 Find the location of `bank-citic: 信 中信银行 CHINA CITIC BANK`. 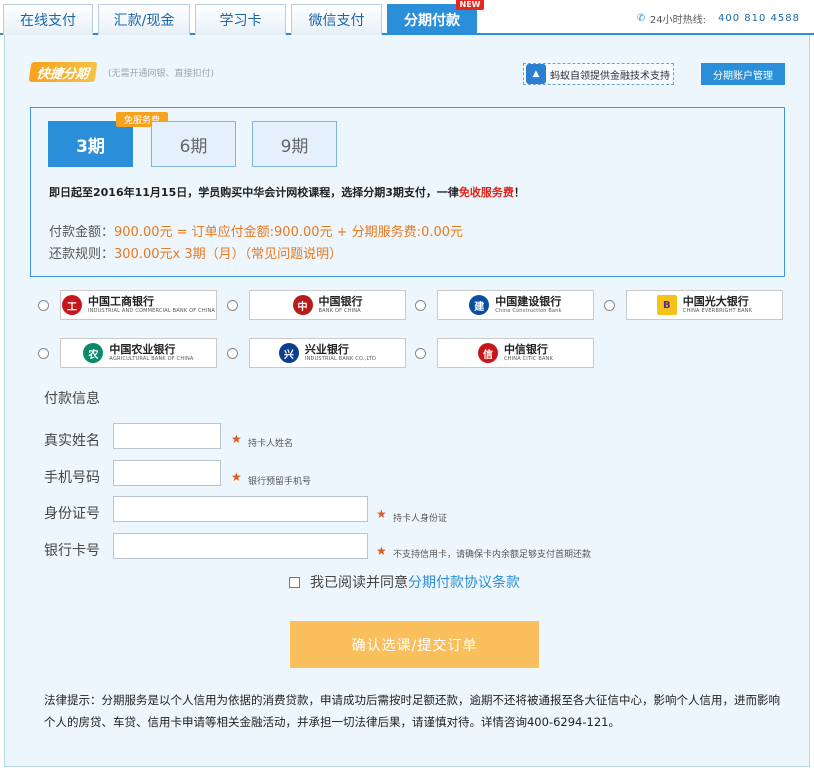

bank-citic: 信 中信银行 CHINA CITIC BANK is located at coordinates (515, 353).